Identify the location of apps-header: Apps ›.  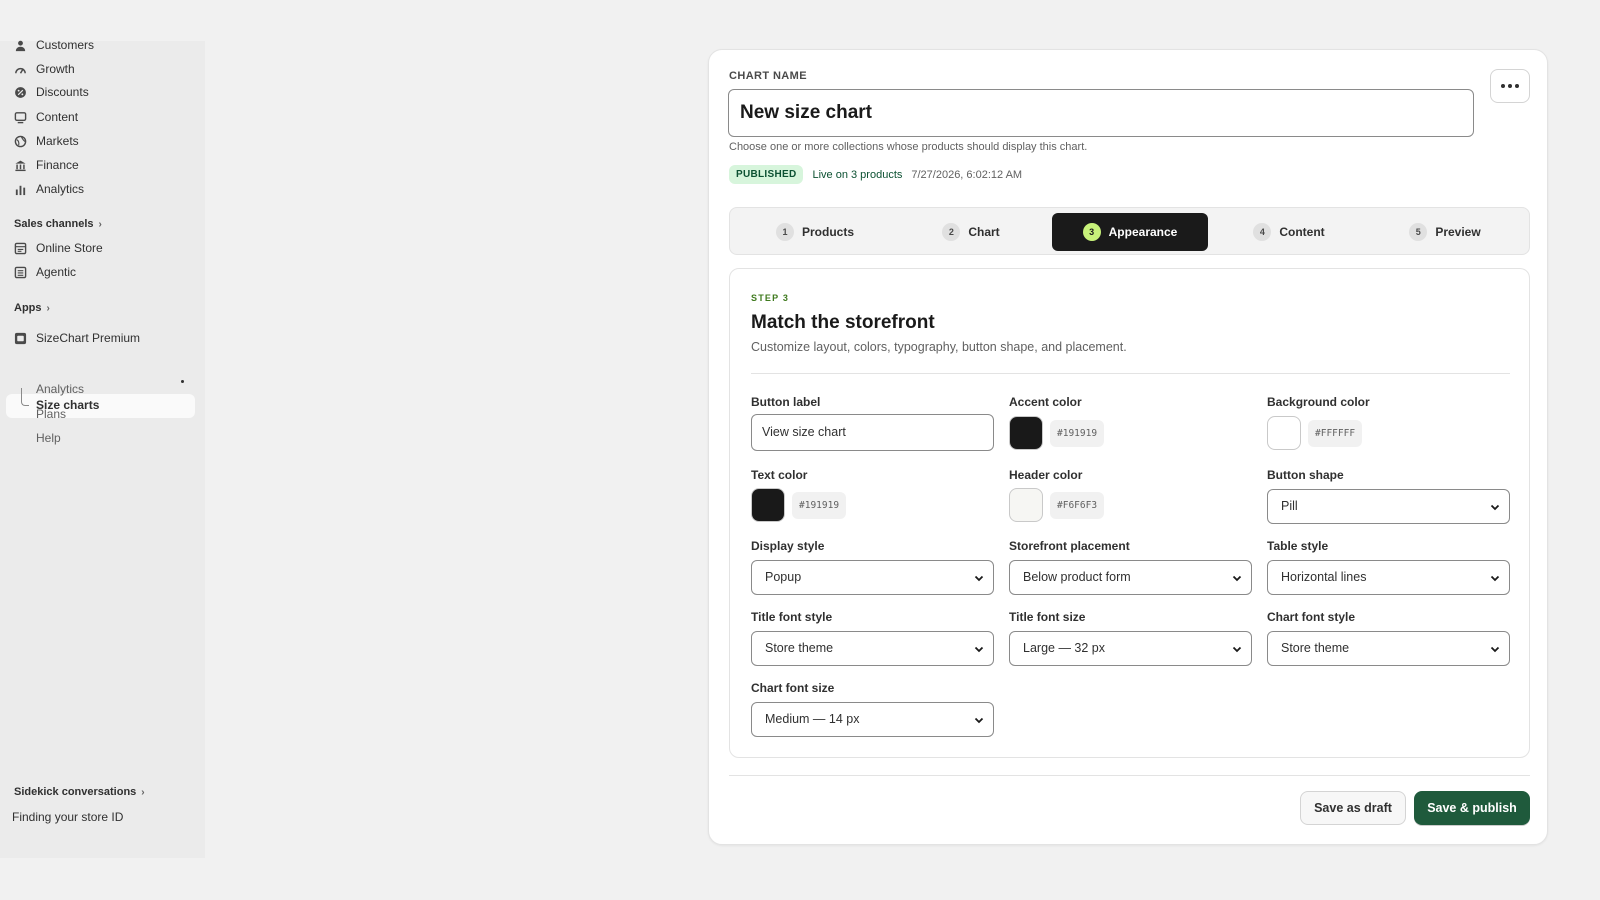
(32, 308).